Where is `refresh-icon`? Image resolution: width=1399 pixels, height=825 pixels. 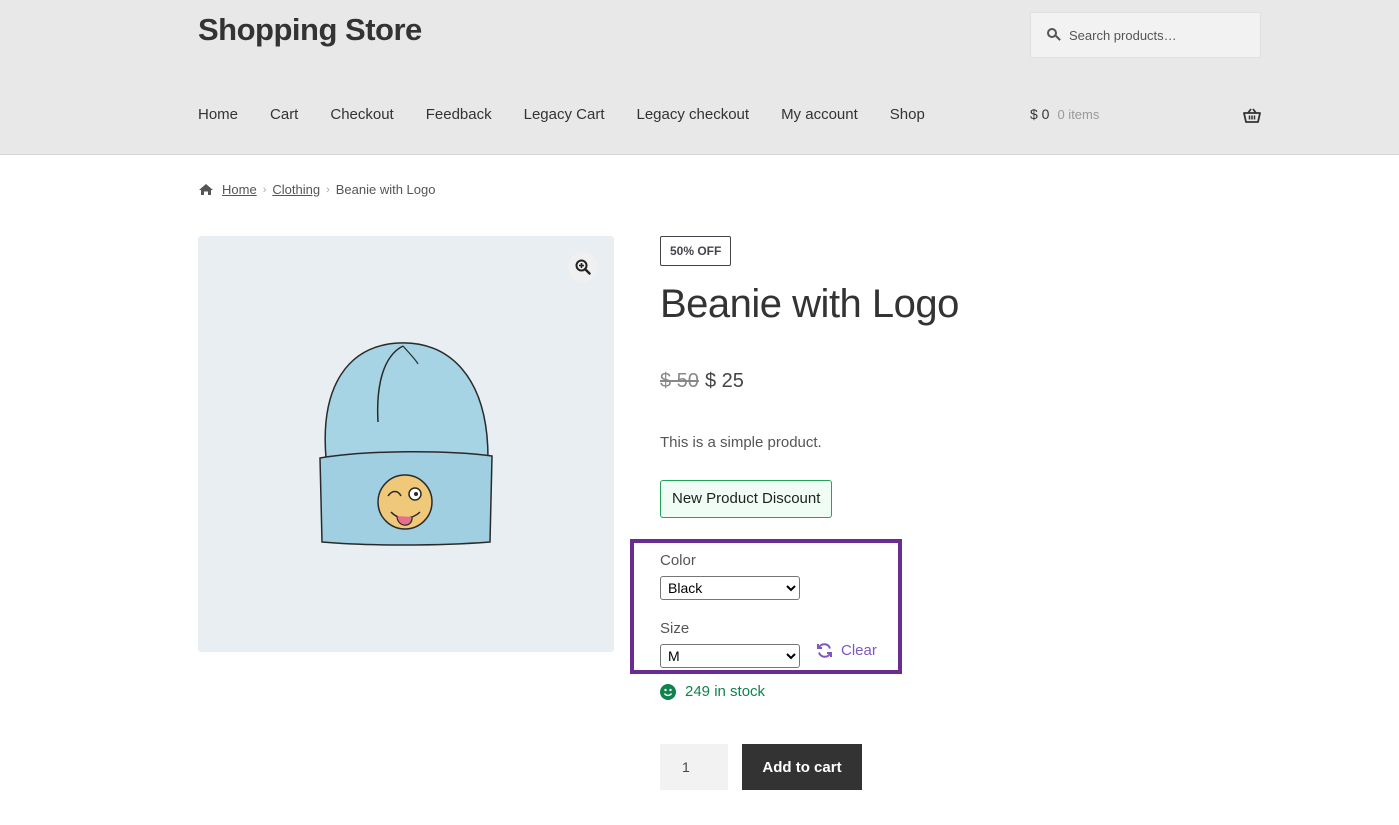 refresh-icon is located at coordinates (824, 650).